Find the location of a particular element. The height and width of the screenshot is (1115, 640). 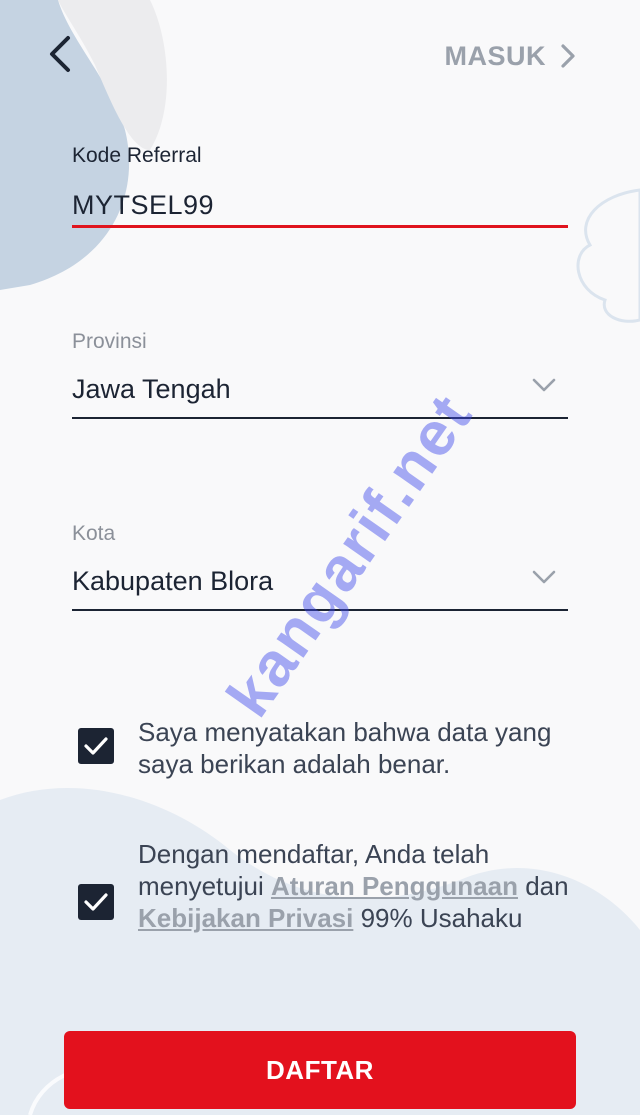

register-button: DAFTAR is located at coordinates (320, 1070).